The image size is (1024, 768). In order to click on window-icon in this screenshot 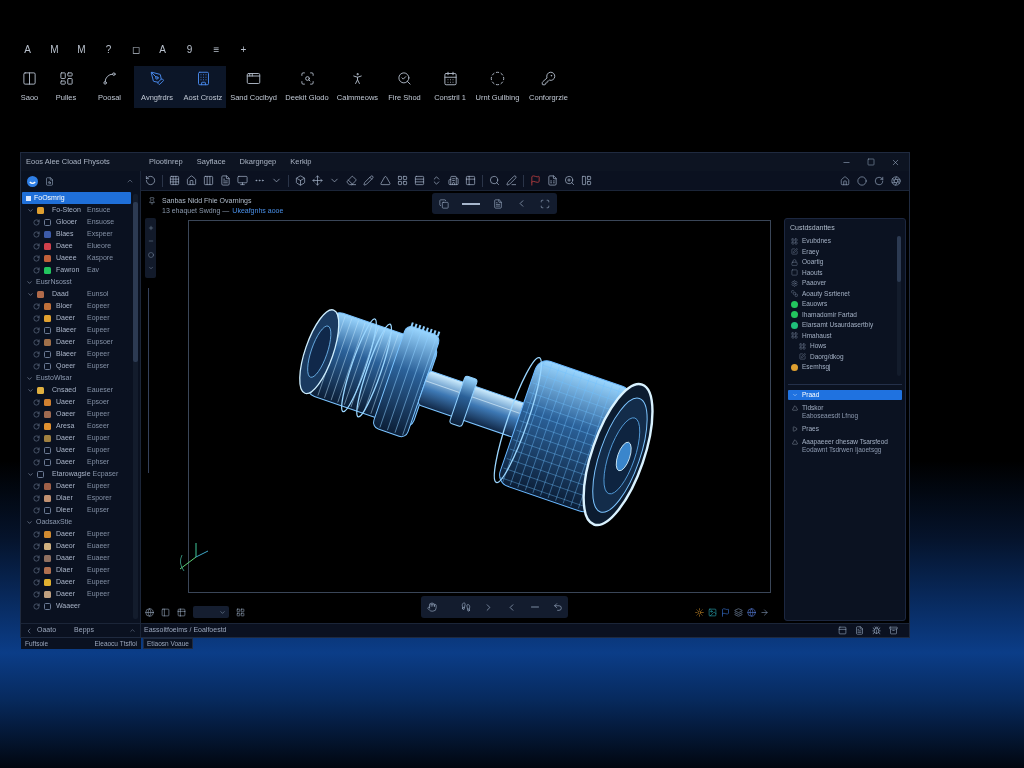, I will do `click(253, 78)`.